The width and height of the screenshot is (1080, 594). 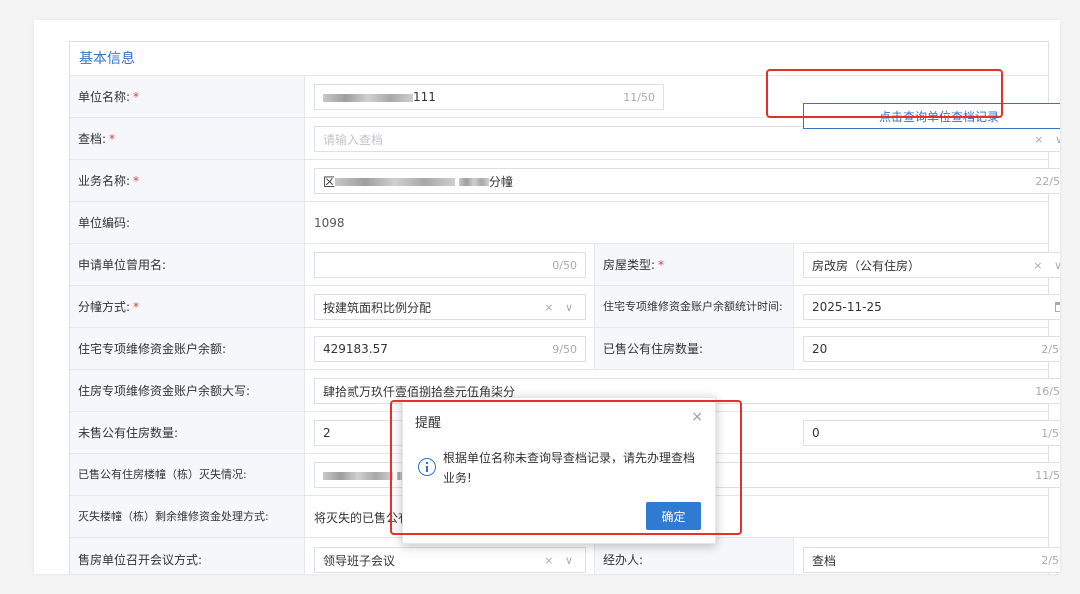 I want to click on unit-name-input: 111 11/50, so click(x=489, y=97).